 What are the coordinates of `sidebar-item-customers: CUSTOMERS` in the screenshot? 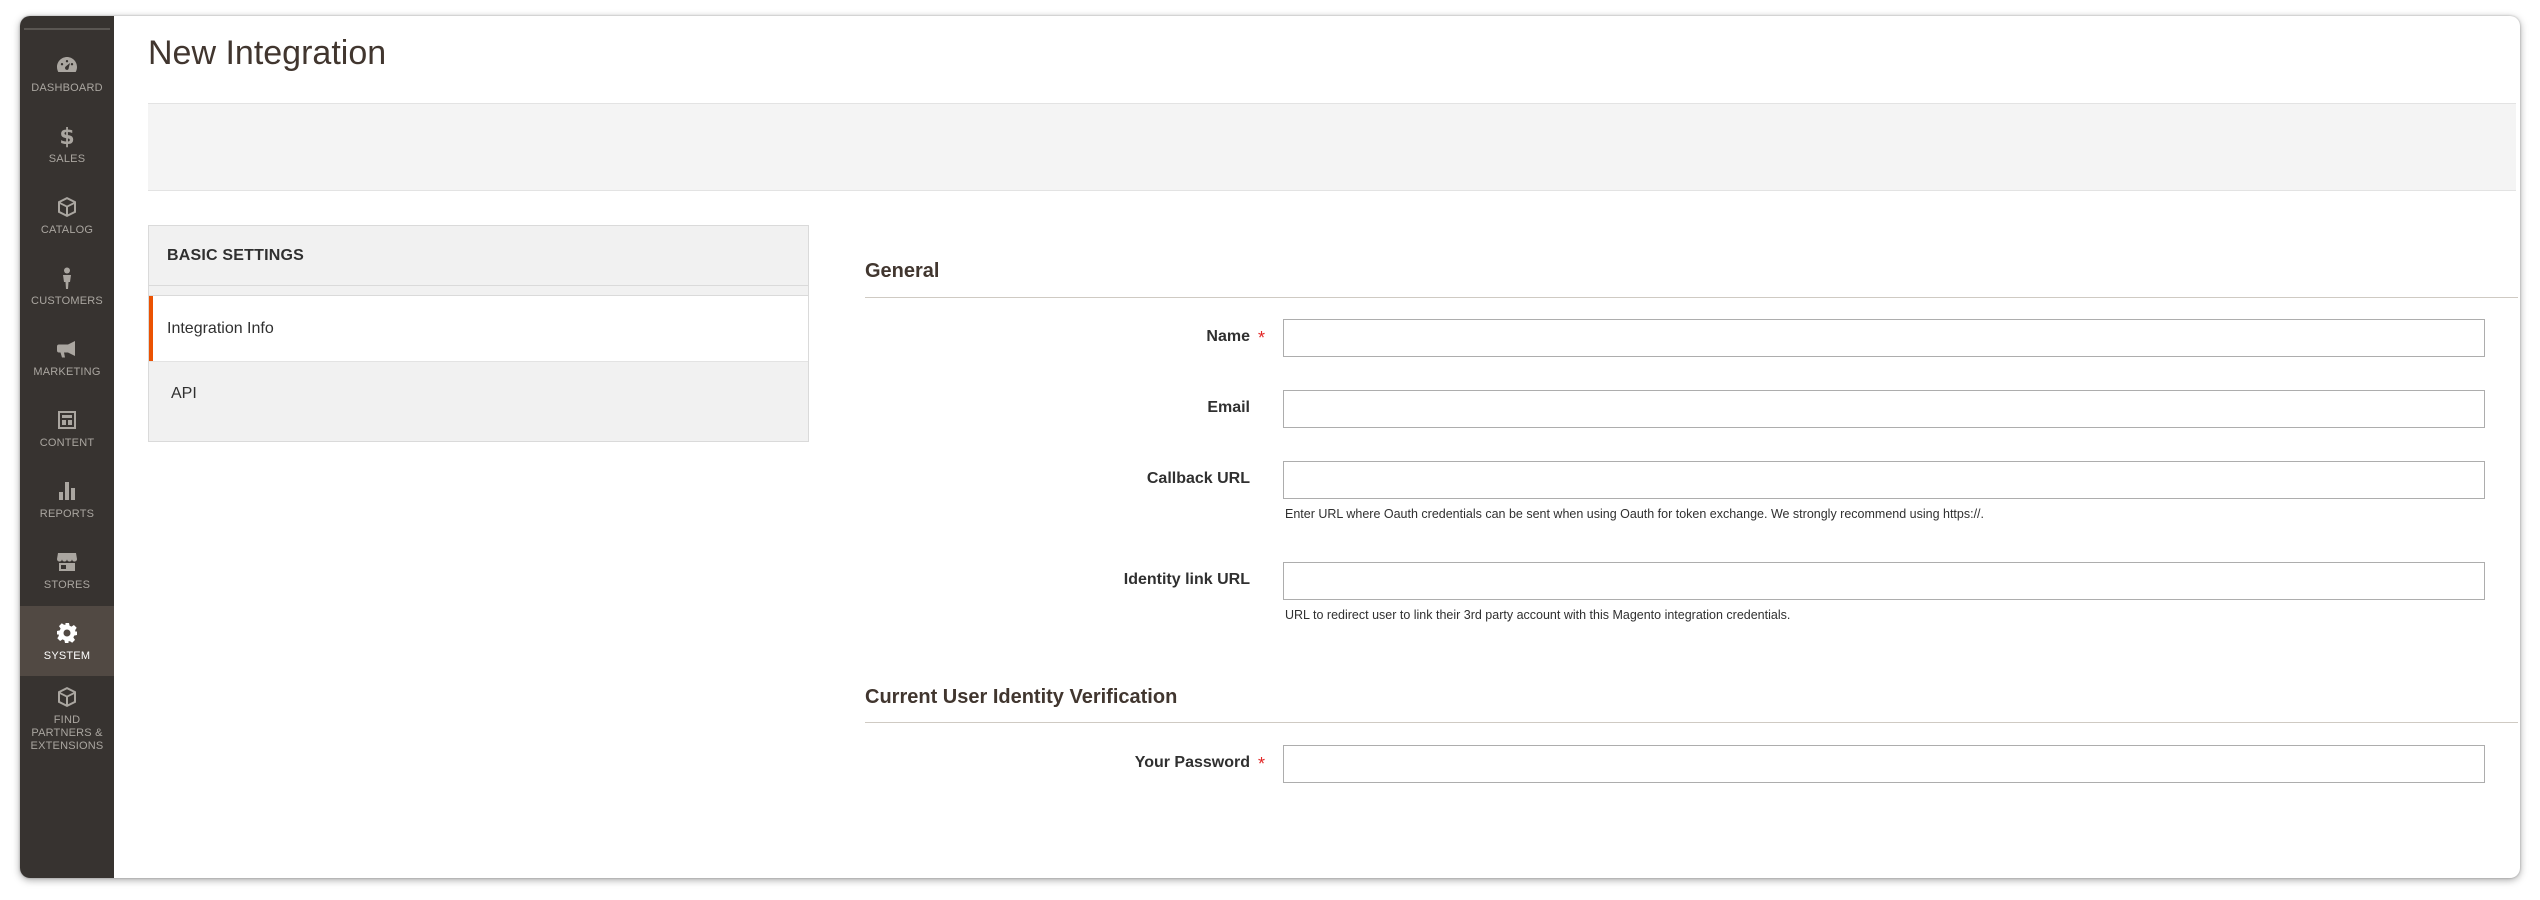 It's located at (67, 286).